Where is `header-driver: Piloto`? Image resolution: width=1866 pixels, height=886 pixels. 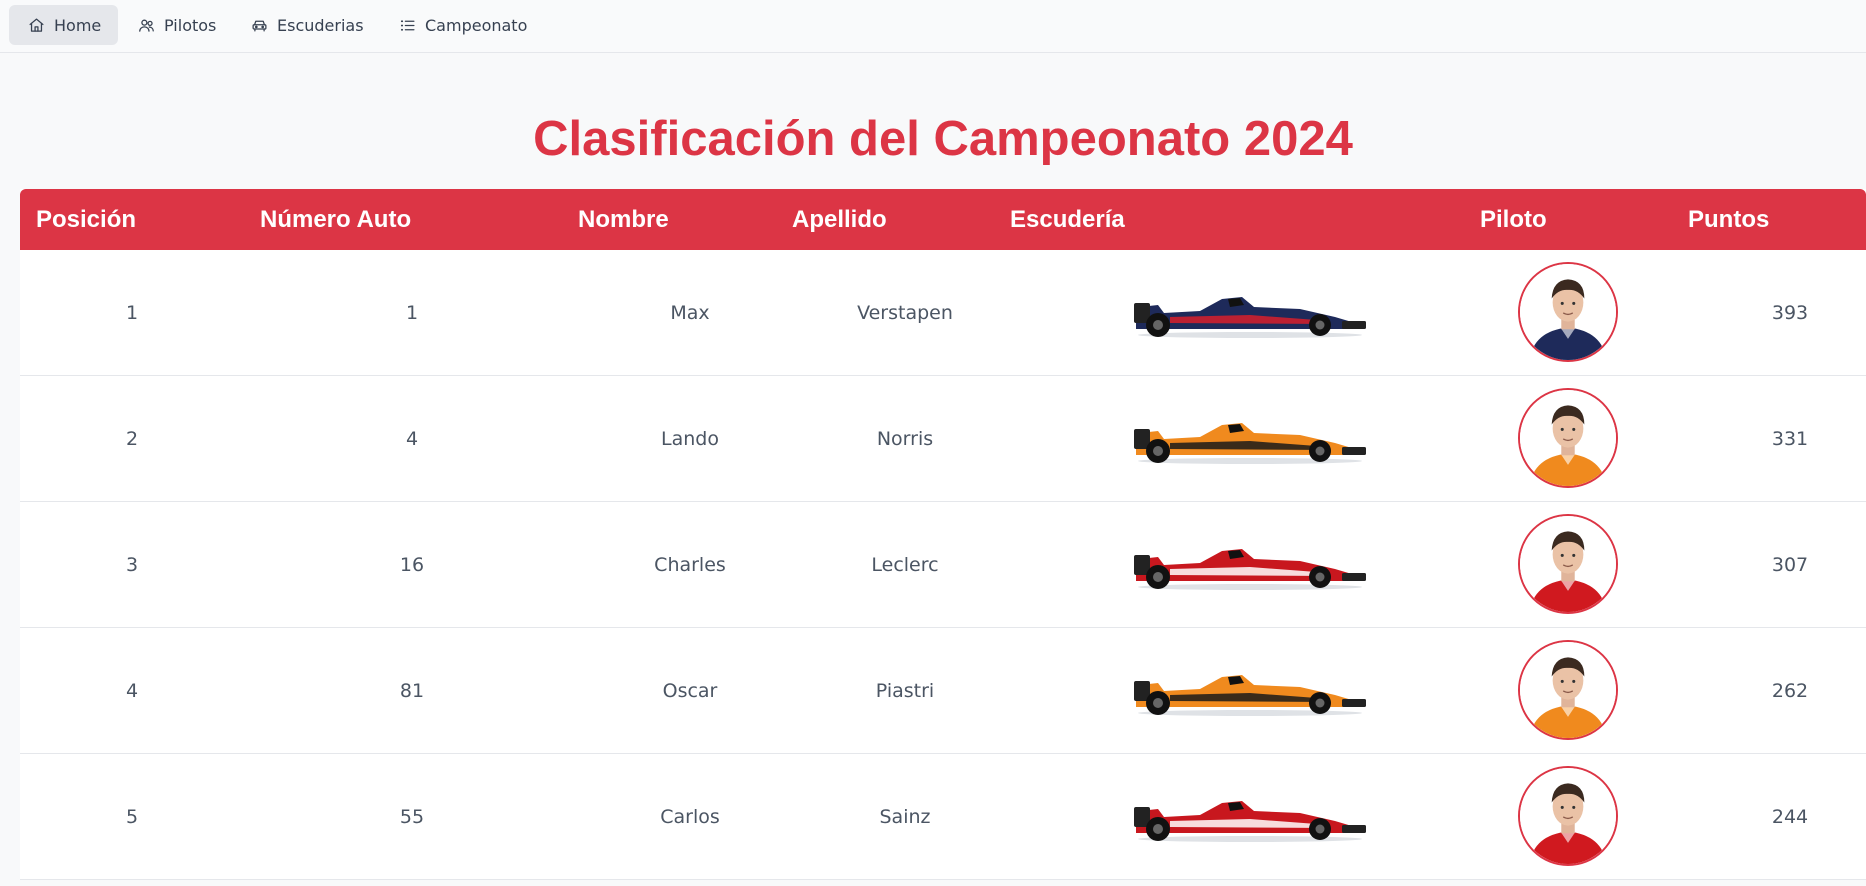
header-driver: Piloto is located at coordinates (1513, 219).